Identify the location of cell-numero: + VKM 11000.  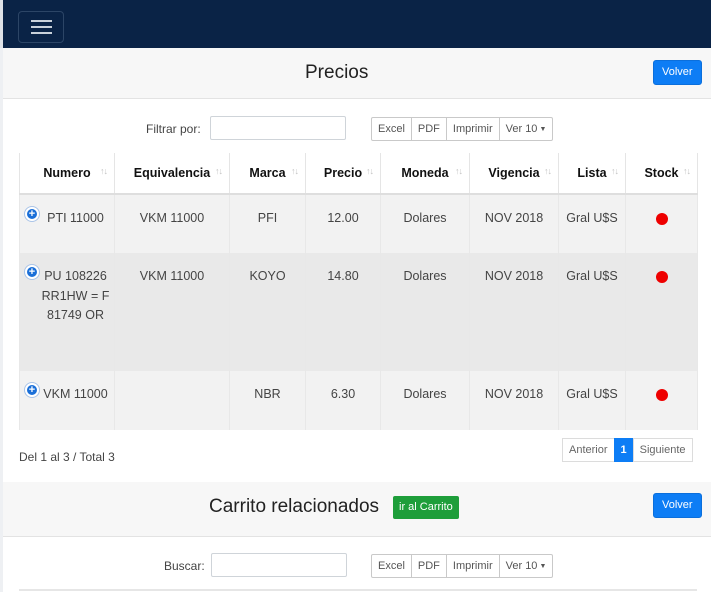
(67, 400).